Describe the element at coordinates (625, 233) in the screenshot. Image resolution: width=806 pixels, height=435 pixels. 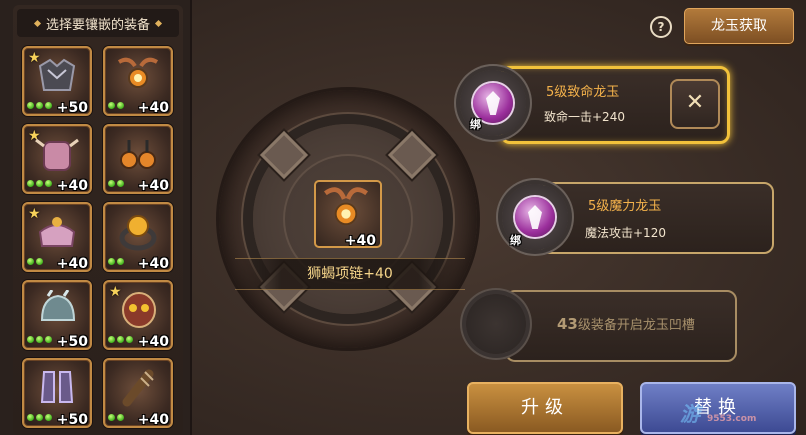
I see `gem-stat: 魔法攻击+120` at that location.